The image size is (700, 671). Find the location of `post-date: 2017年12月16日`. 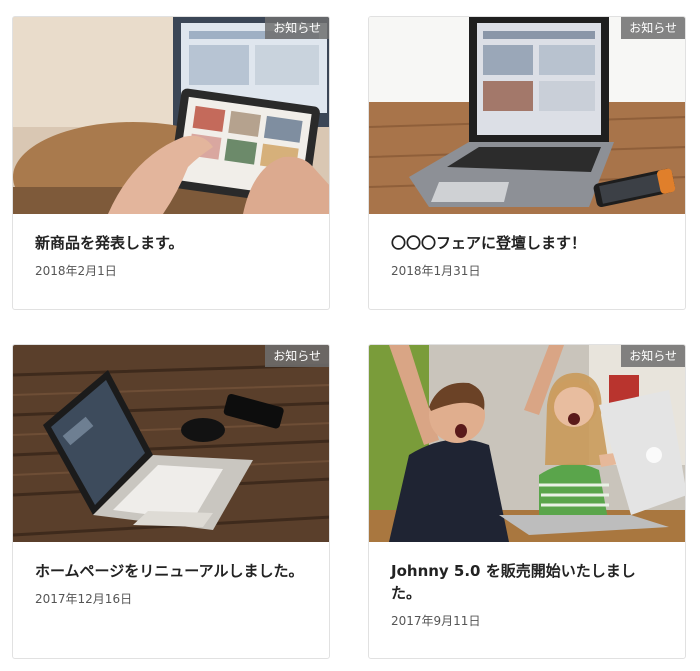

post-date: 2017年12月16日 is located at coordinates (84, 599).